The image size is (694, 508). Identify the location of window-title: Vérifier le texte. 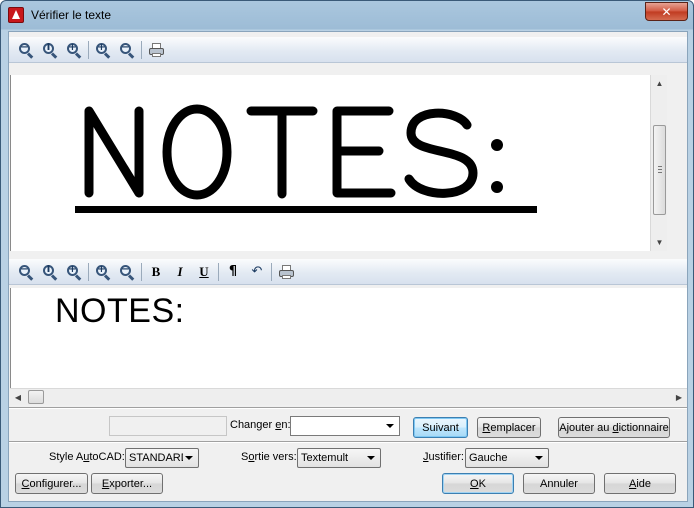
(71, 15).